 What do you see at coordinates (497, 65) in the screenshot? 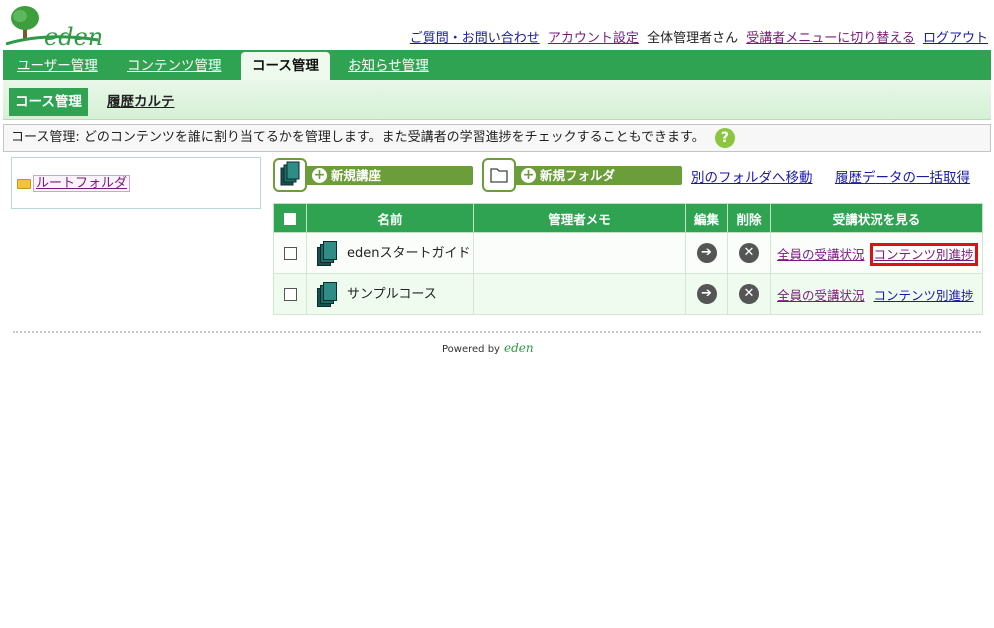
I see `main-nav: ユーザー管理 コンテンツ管理 コース管理 お知らせ管理` at bounding box center [497, 65].